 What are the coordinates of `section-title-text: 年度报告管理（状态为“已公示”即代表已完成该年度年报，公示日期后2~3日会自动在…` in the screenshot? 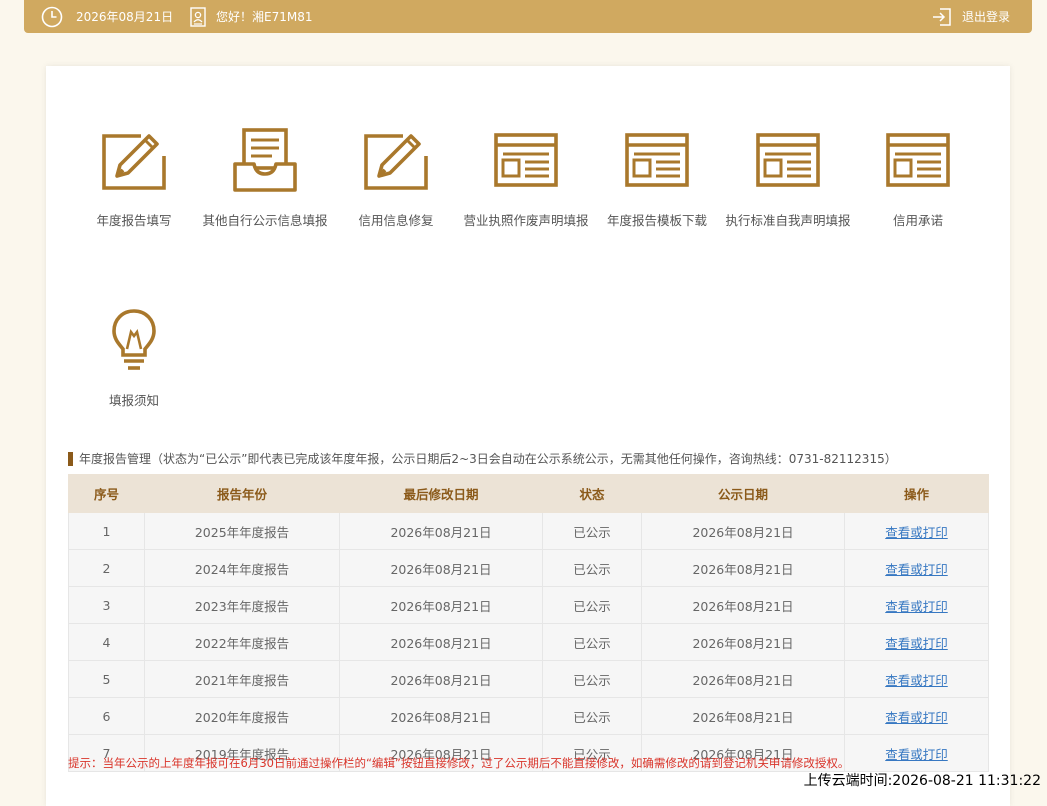 It's located at (488, 459).